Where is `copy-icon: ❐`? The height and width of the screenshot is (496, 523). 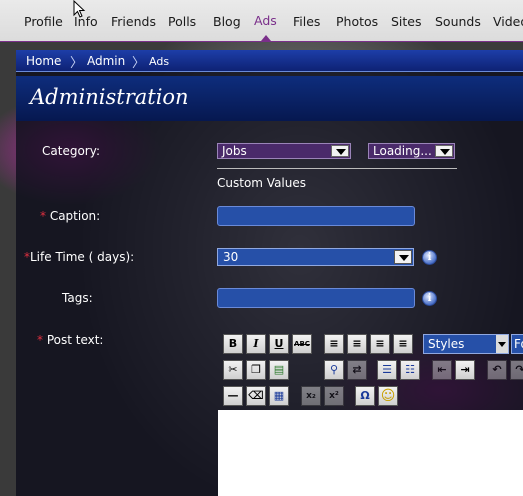
copy-icon: ❐ is located at coordinates (256, 370).